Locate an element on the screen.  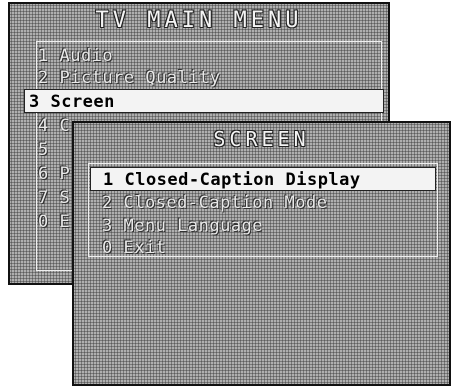
screen-menu-item-menu-language: 3 Menu Language is located at coordinates (182, 226).